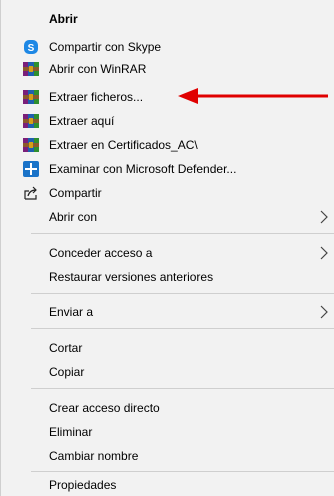  What do you see at coordinates (31, 193) in the screenshot?
I see `share-icon` at bounding box center [31, 193].